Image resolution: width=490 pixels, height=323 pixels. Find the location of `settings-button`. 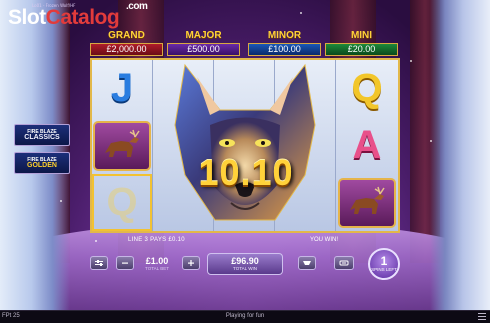

settings-button is located at coordinates (99, 263).